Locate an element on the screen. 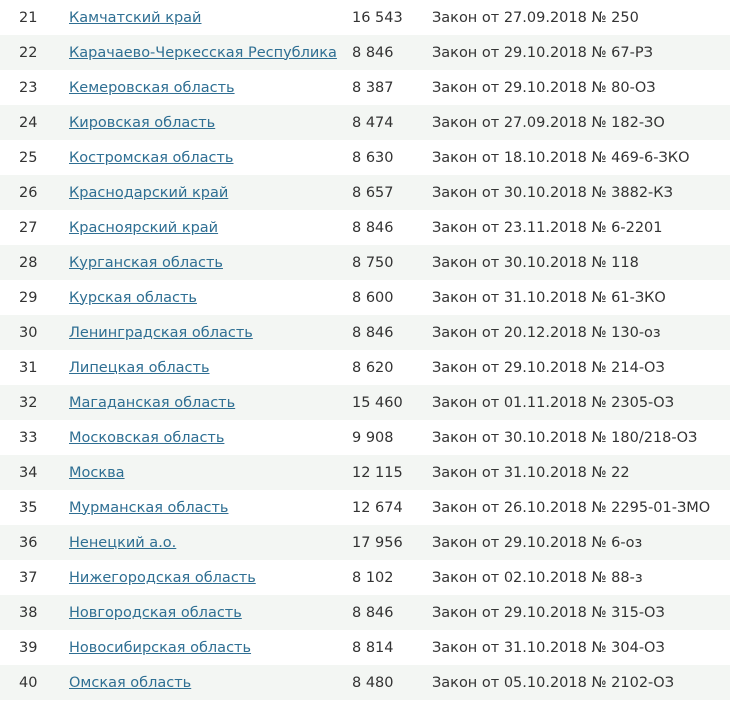  row-number: 25 is located at coordinates (28, 157).